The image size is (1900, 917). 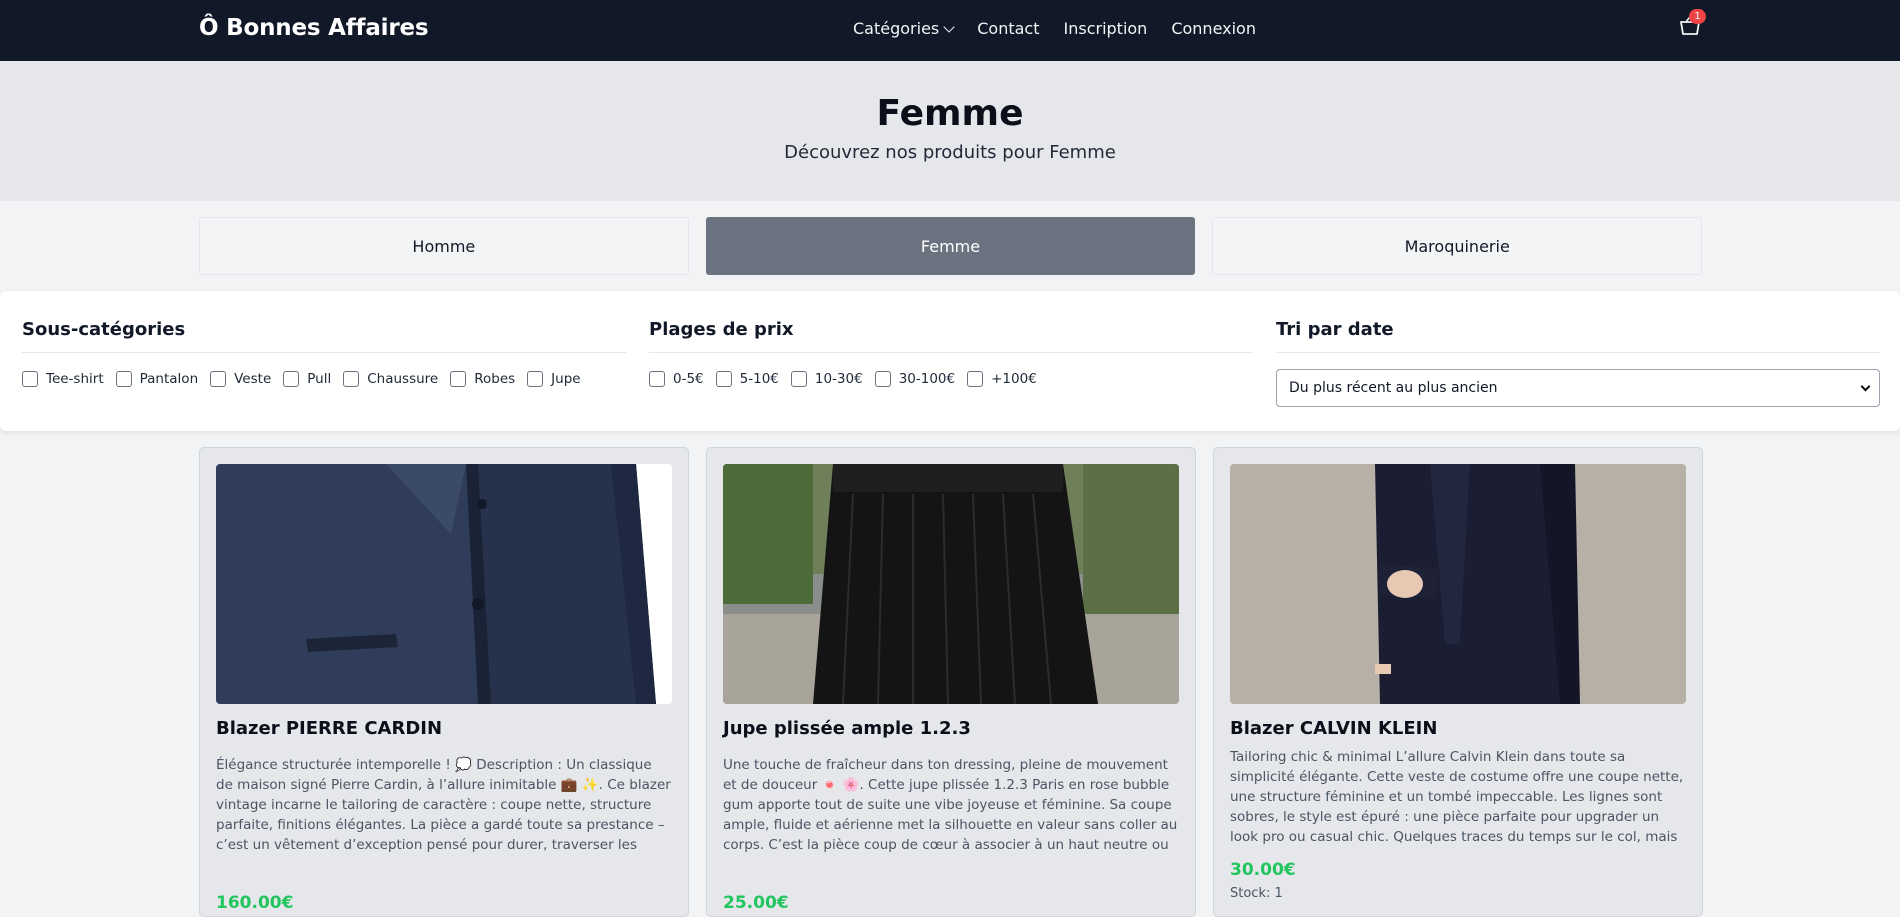 I want to click on checkbox-label: Jupe, so click(x=566, y=379).